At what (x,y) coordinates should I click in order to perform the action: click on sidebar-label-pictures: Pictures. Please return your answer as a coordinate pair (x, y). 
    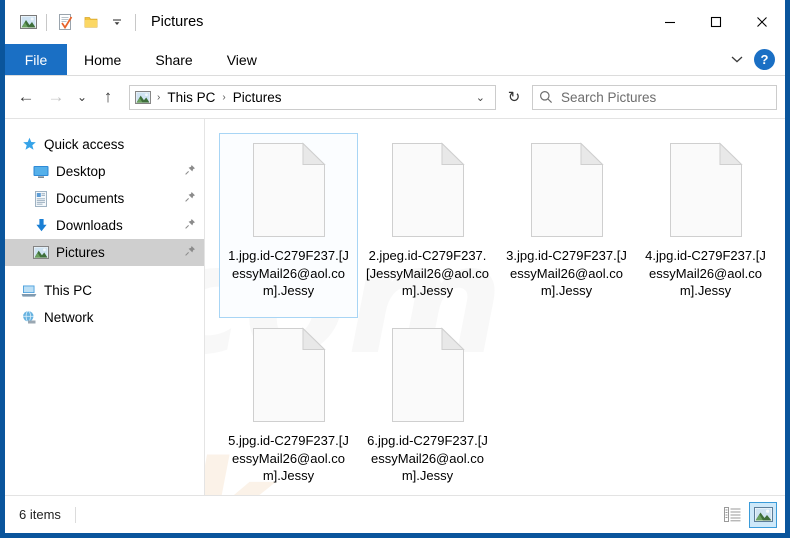
    Looking at the image, I should click on (80, 252).